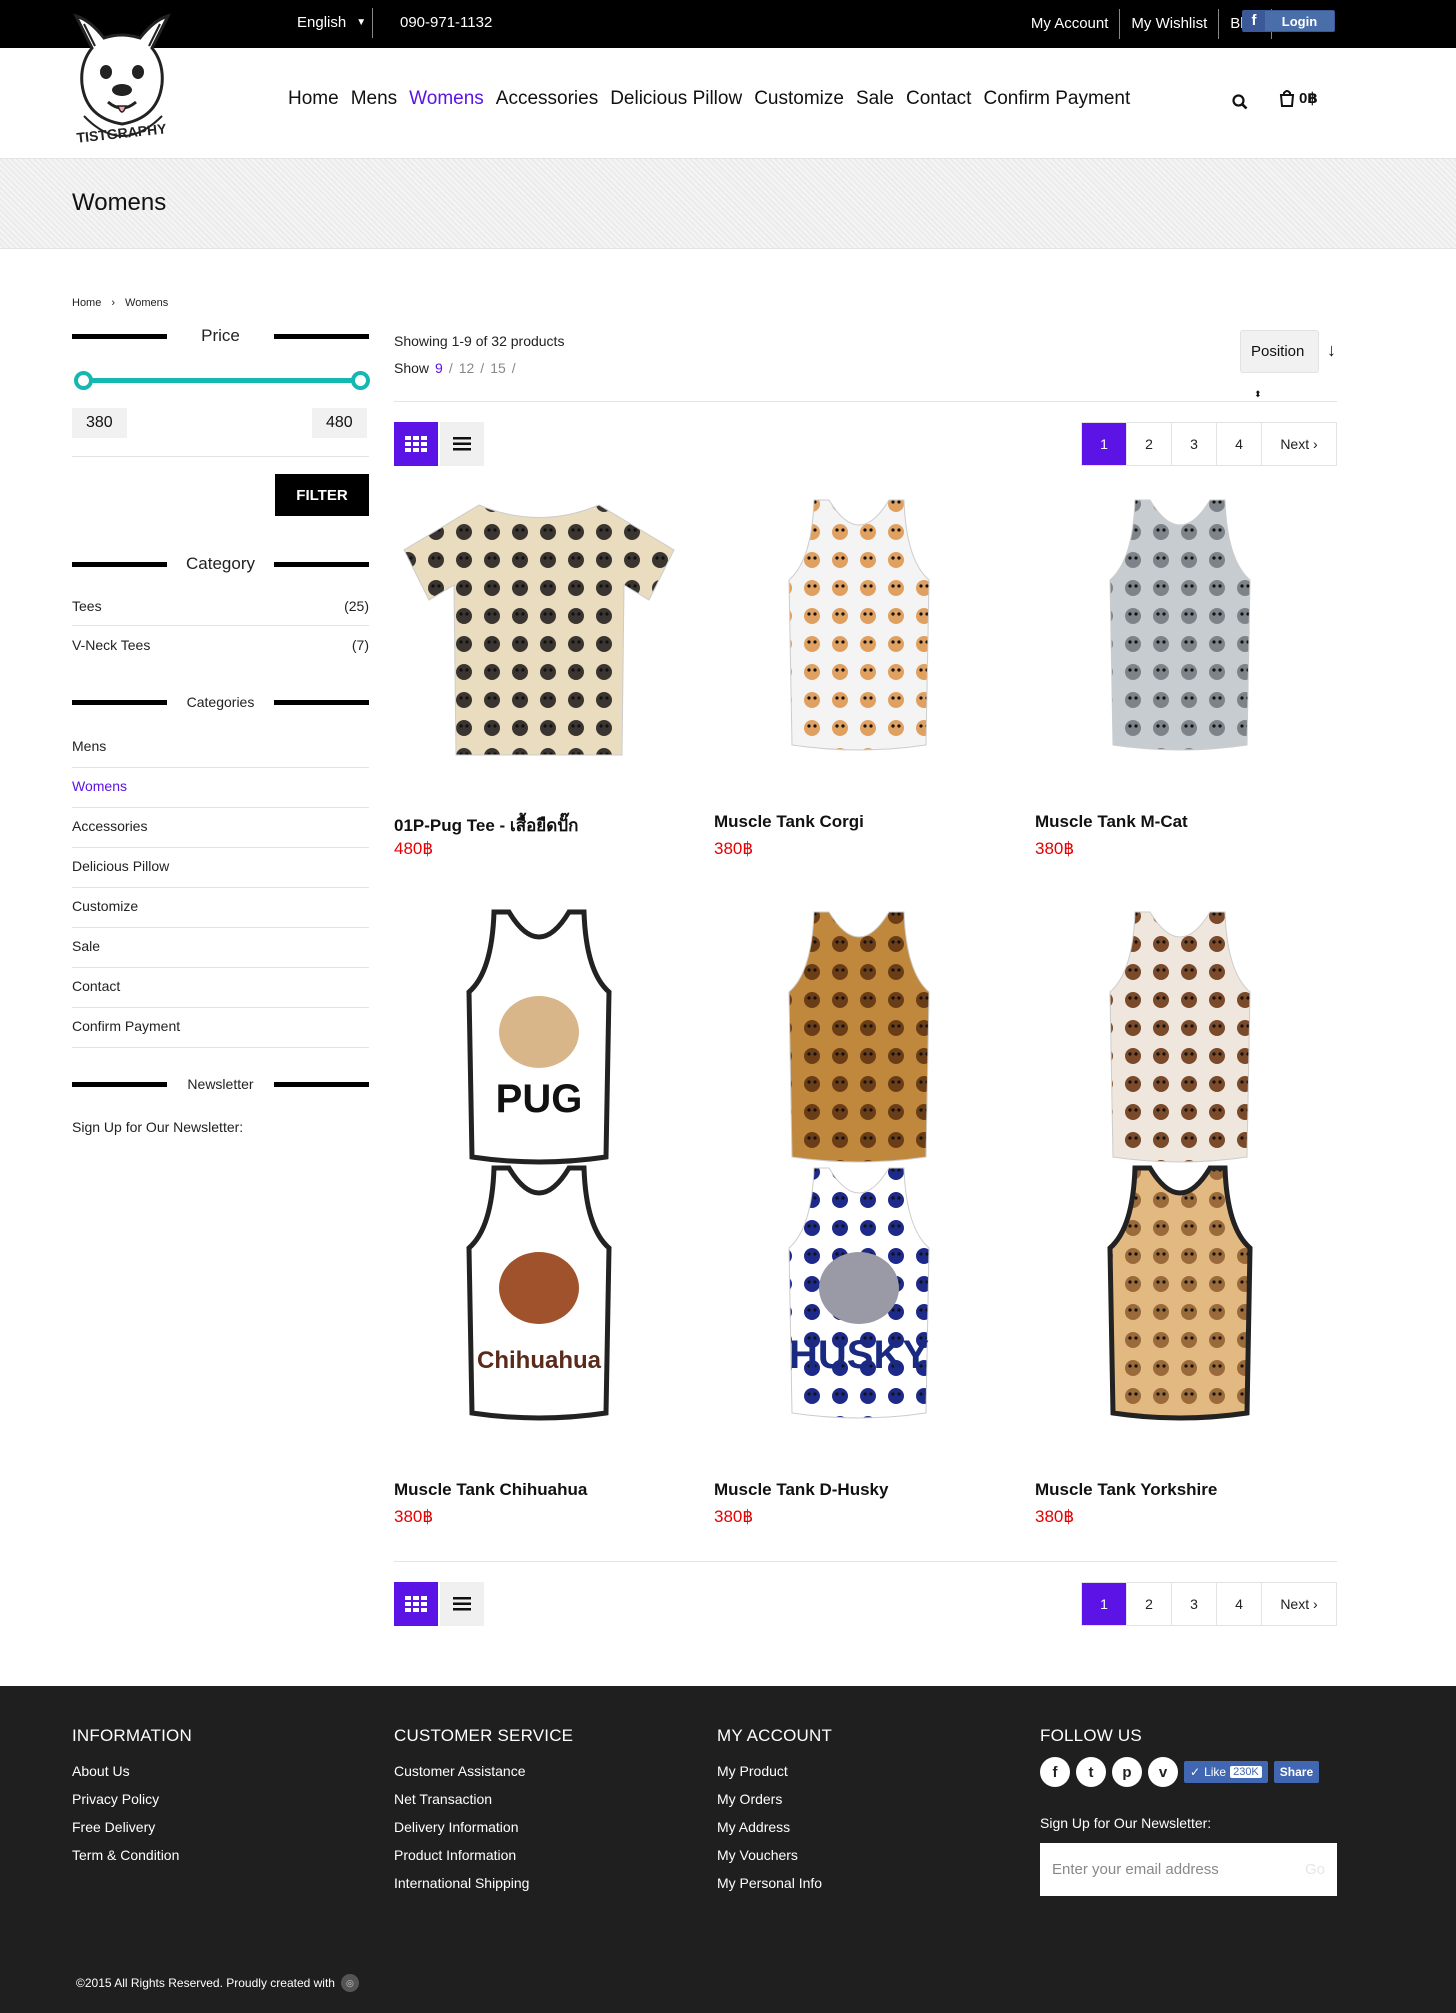 The image size is (1456, 2013). Describe the element at coordinates (774, 1771) in the screenshot. I see `footer-link: My Product` at that location.